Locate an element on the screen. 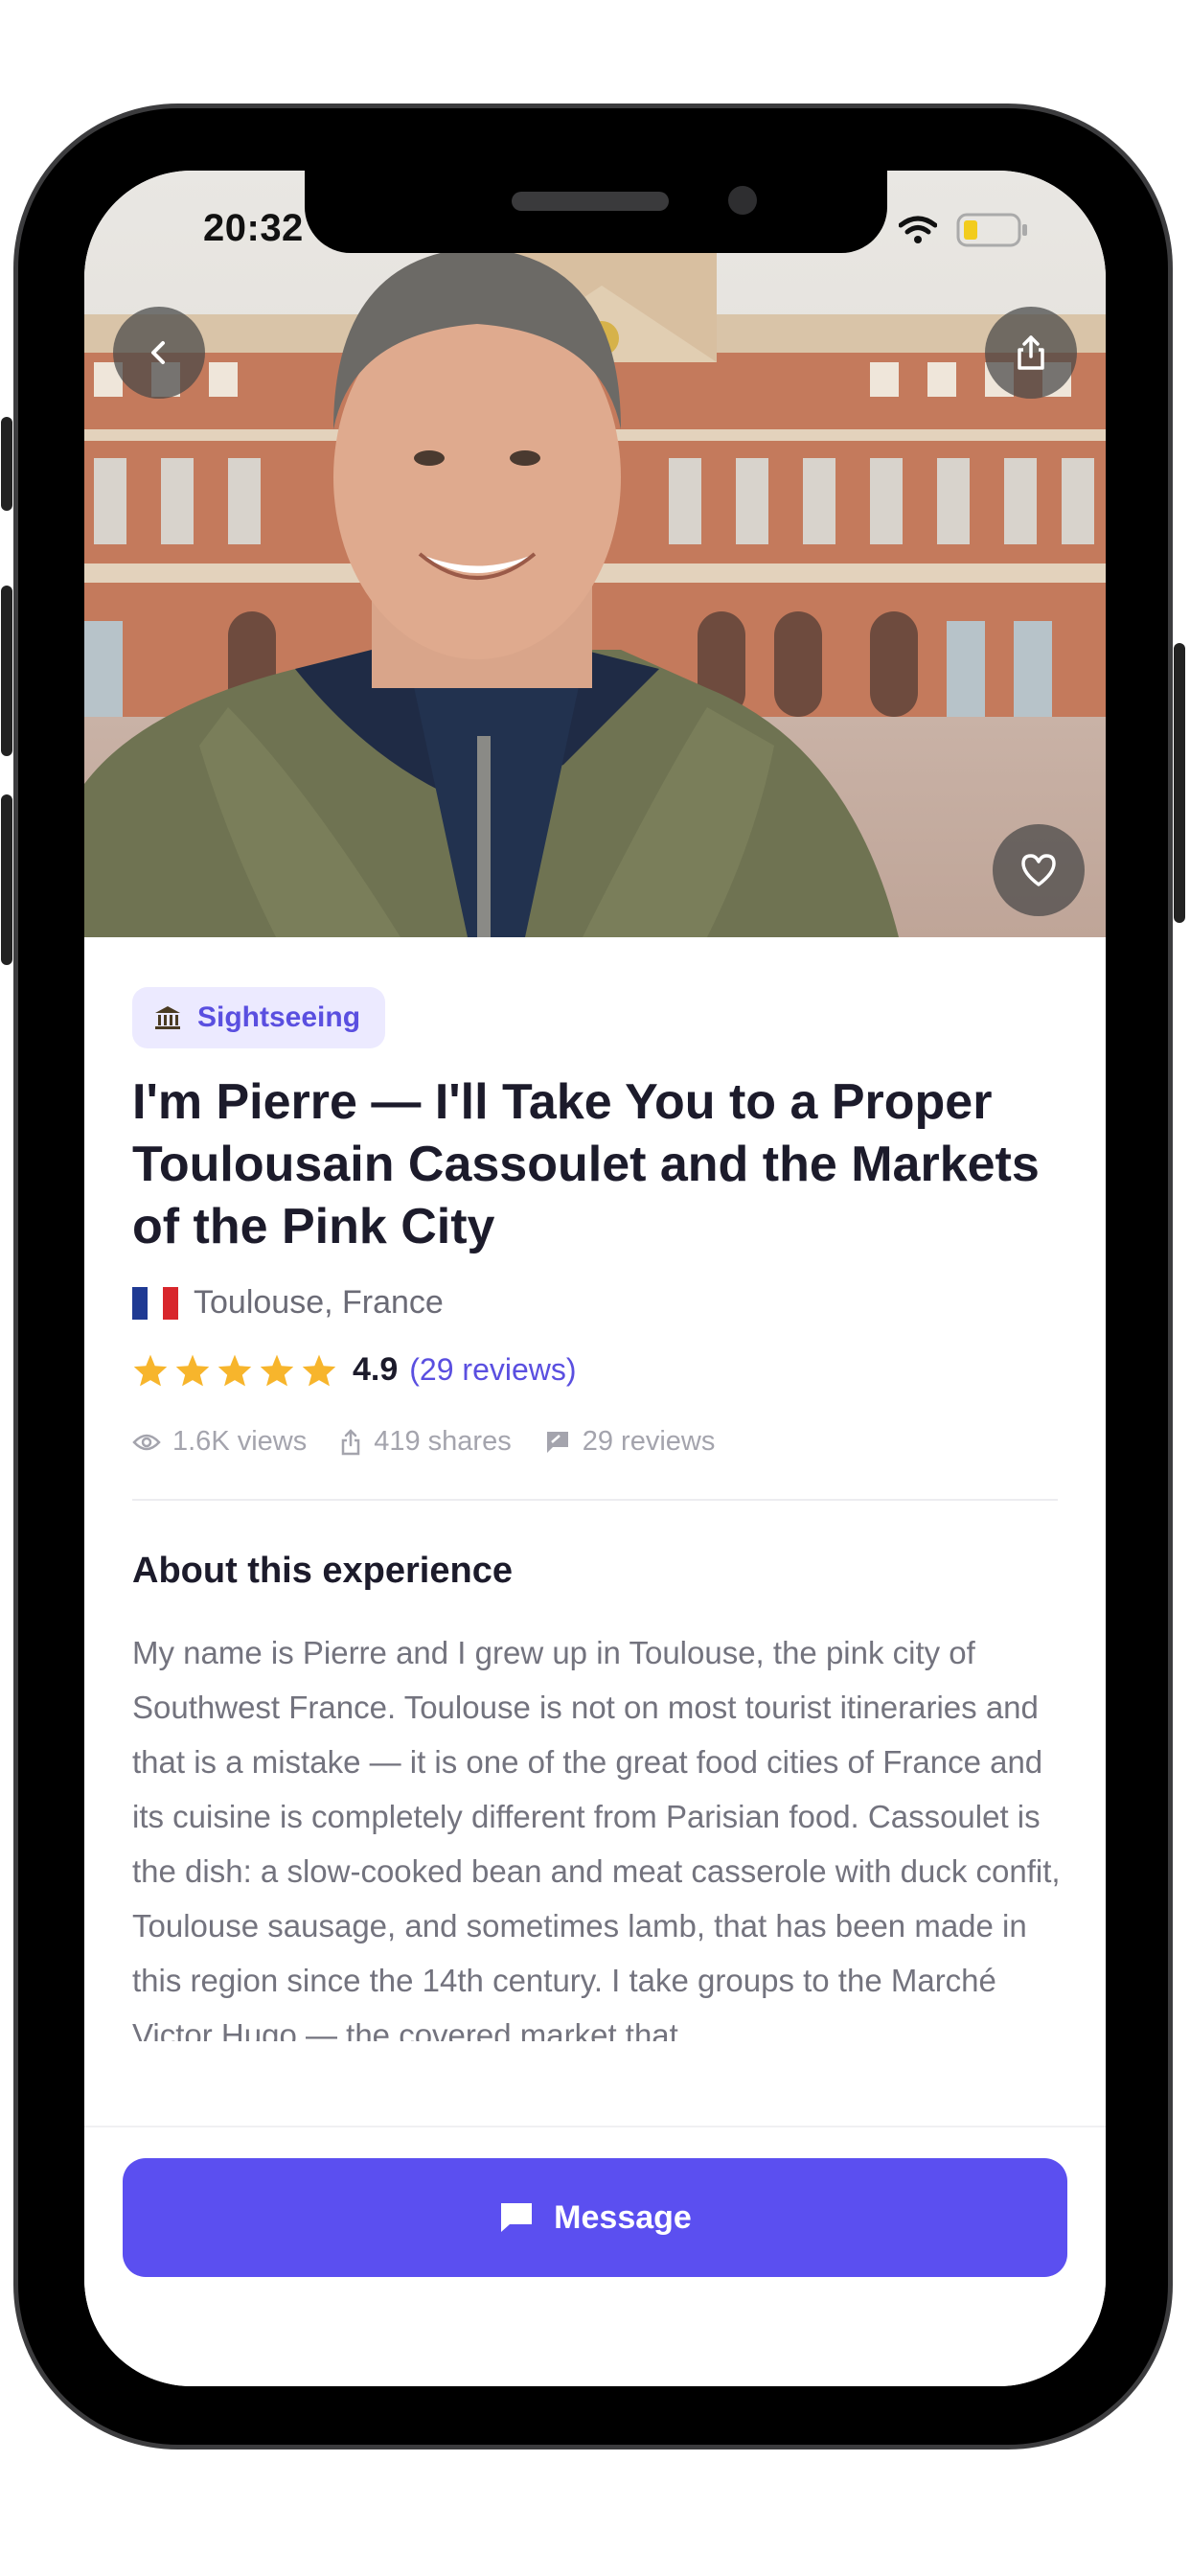  back-button is located at coordinates (159, 353).